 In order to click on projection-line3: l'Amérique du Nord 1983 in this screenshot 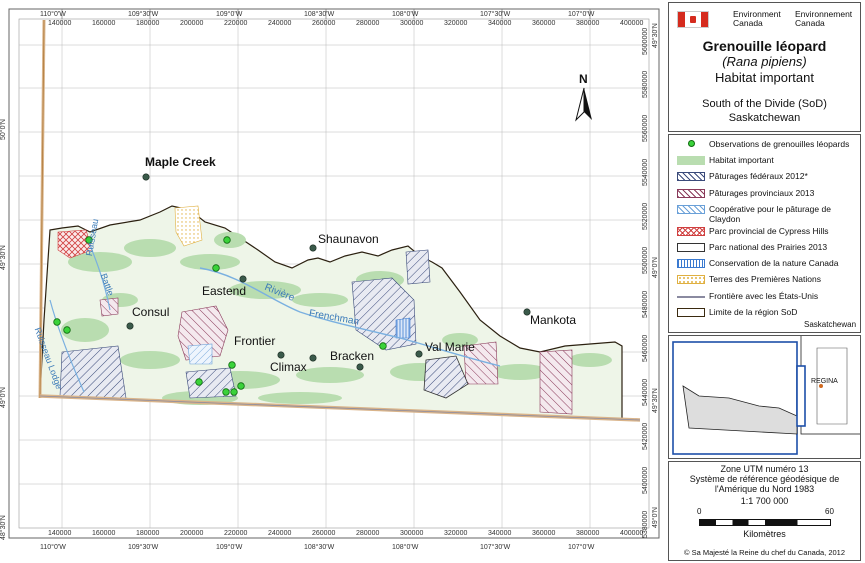, I will do `click(764, 489)`.